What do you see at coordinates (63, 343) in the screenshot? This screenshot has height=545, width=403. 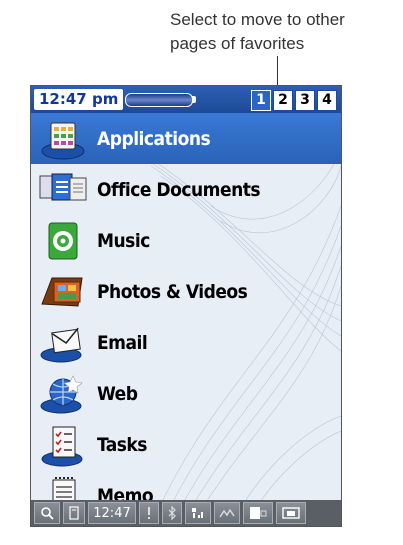 I see `email-icon` at bounding box center [63, 343].